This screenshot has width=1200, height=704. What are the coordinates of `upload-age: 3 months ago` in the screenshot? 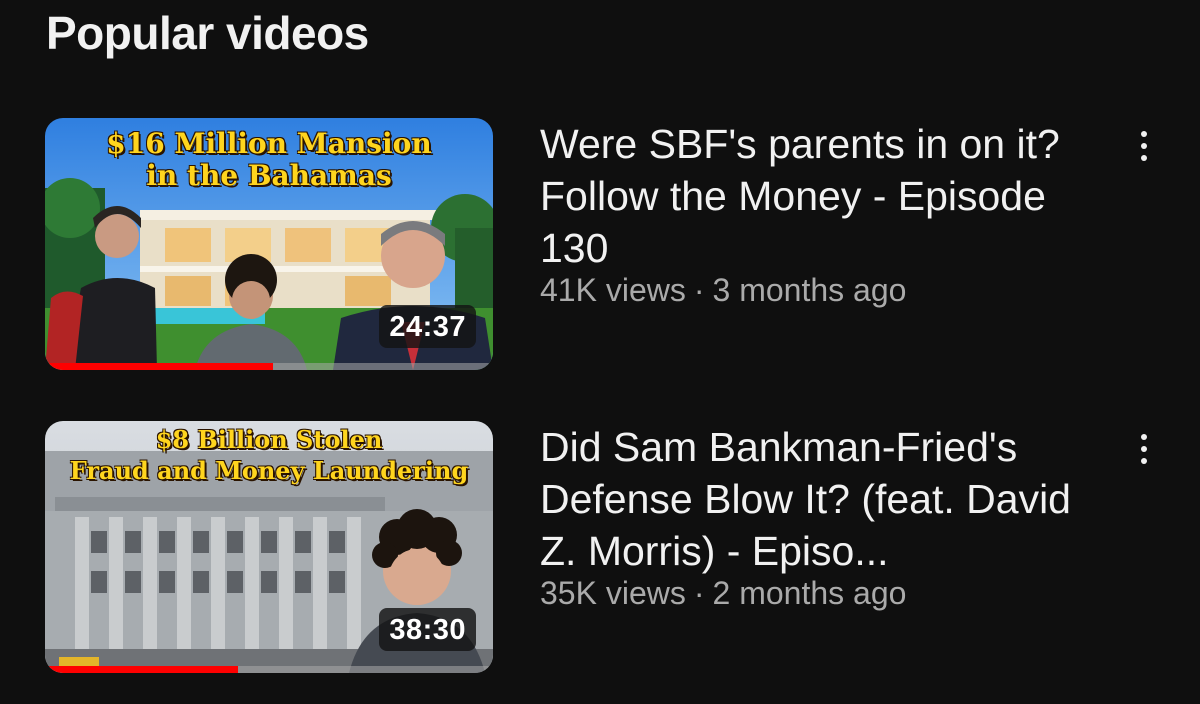 It's located at (809, 290).